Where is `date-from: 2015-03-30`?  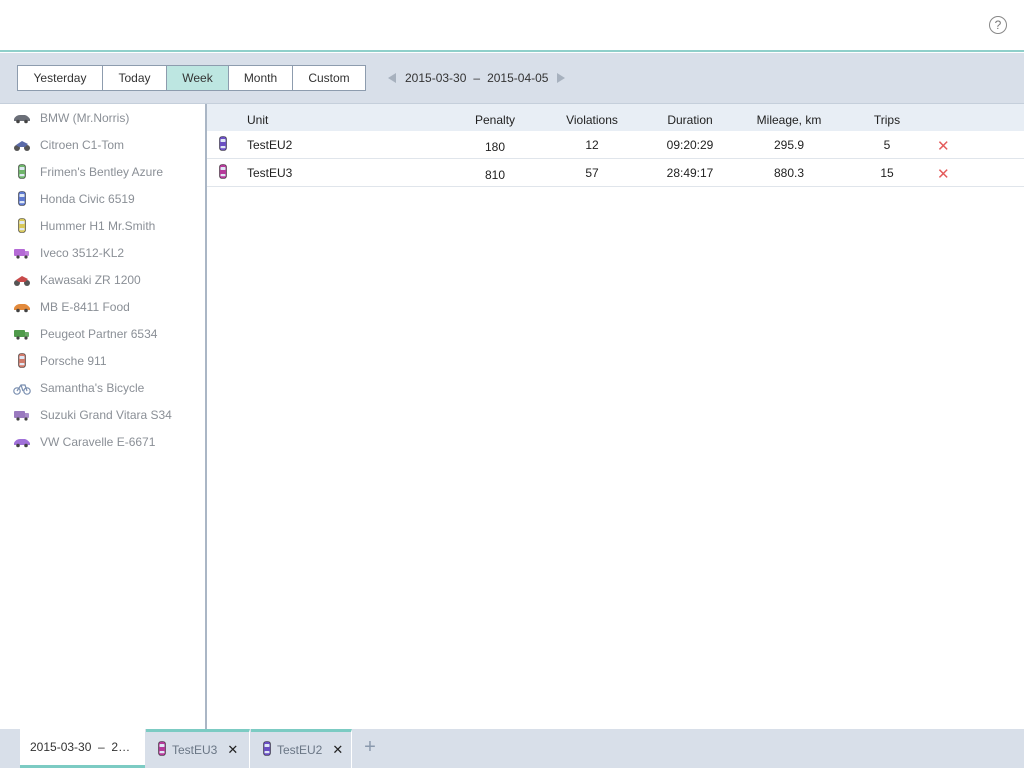
date-from: 2015-03-30 is located at coordinates (436, 78).